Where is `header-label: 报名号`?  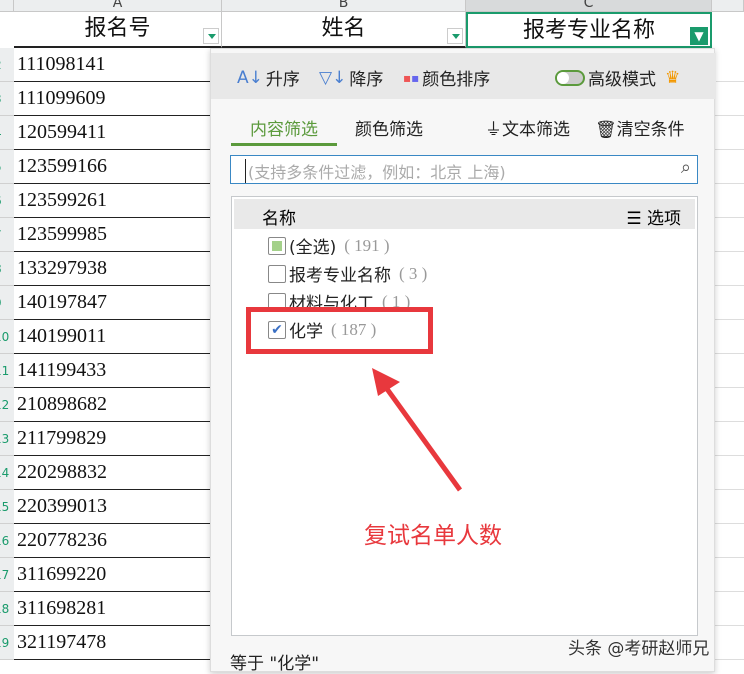
header-label: 报名号 is located at coordinates (117, 28).